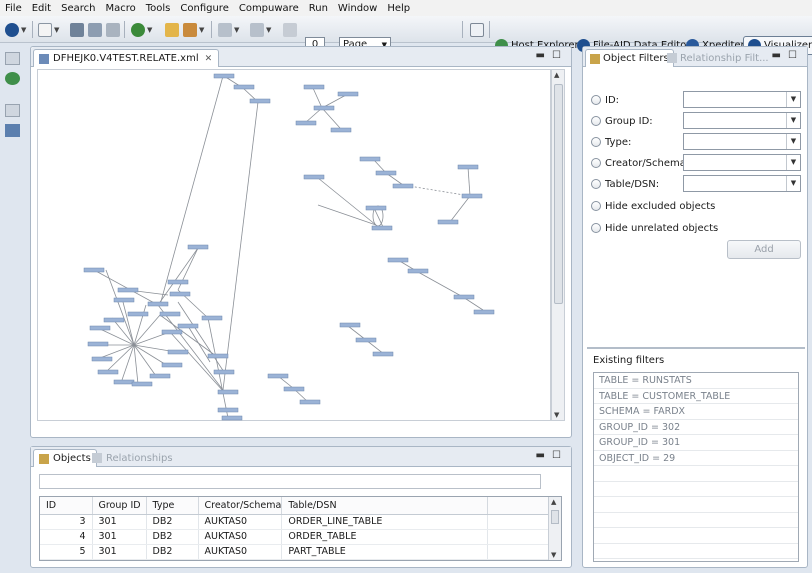 The width and height of the screenshot is (812, 573). Describe the element at coordinates (290, 29) in the screenshot. I see `back-button` at that location.